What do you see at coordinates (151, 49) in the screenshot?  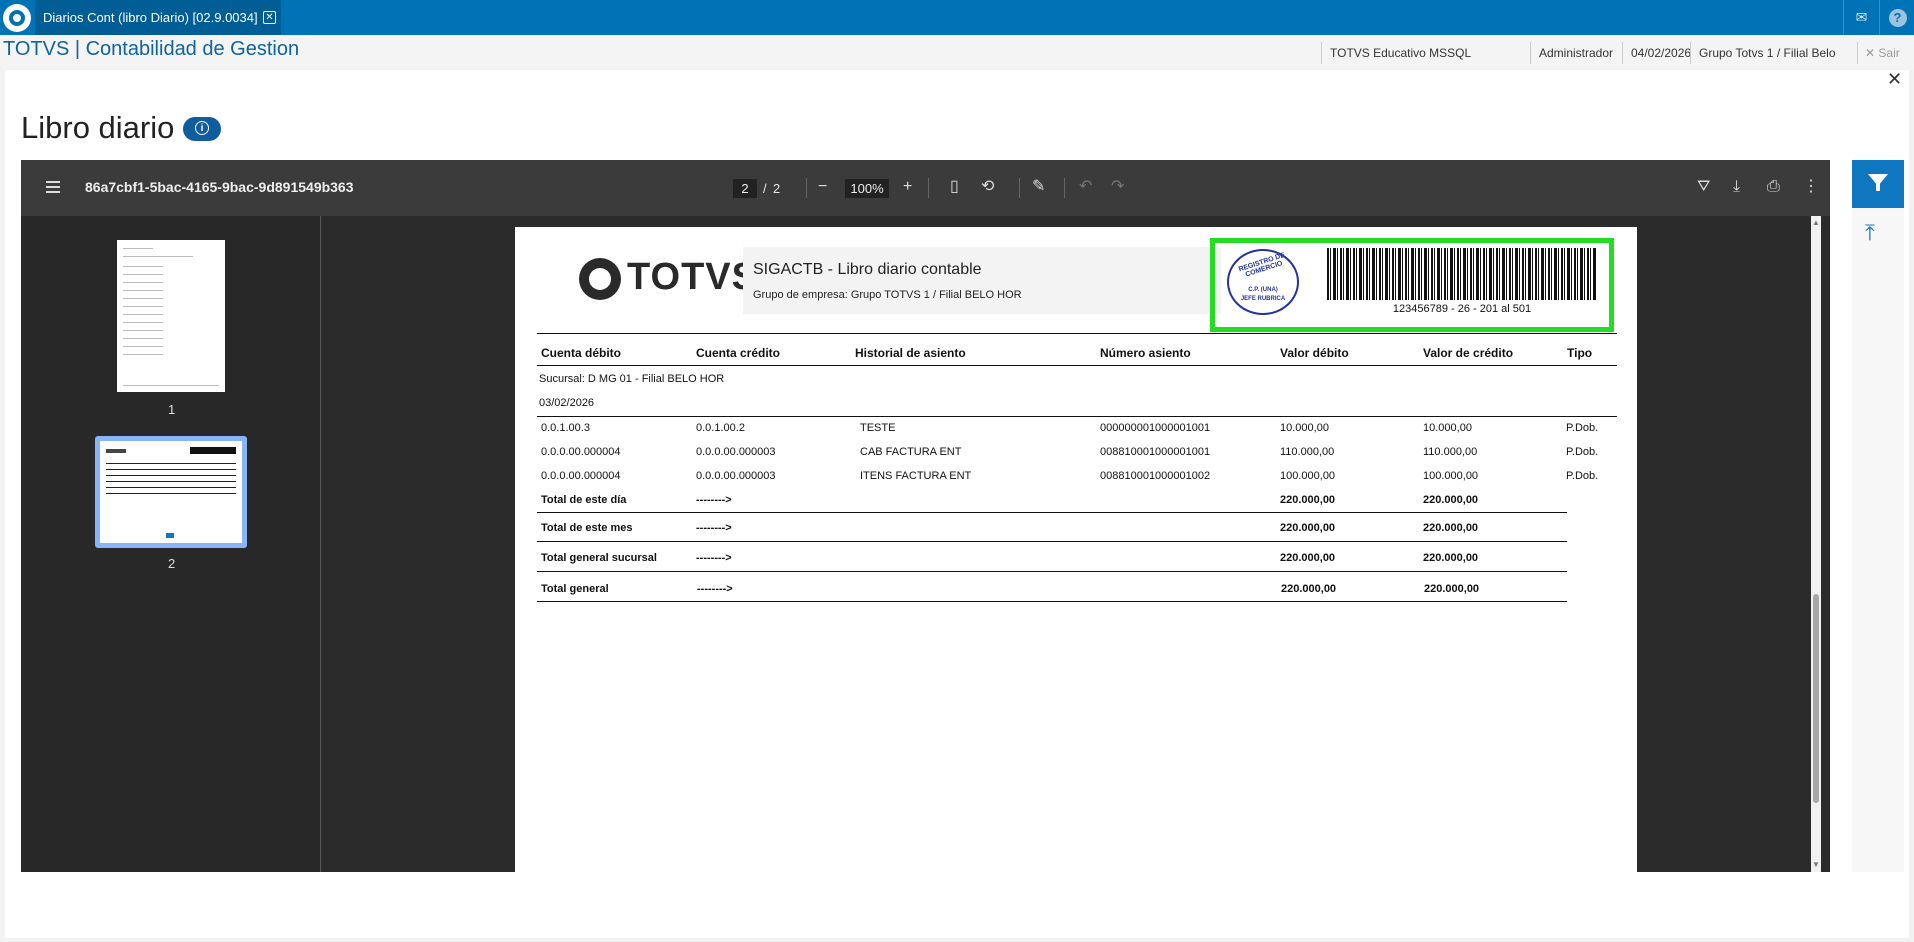 I see `app-title: TOTVS | Contabilidad de Gestion` at bounding box center [151, 49].